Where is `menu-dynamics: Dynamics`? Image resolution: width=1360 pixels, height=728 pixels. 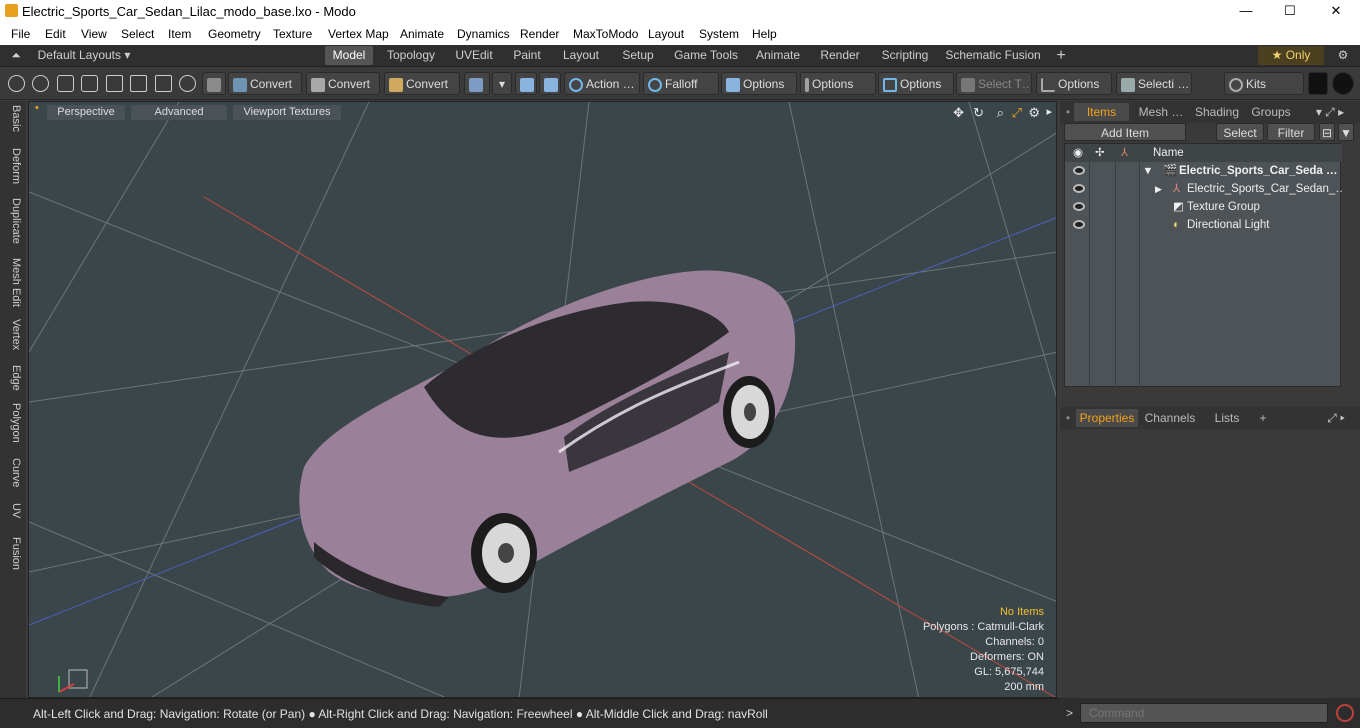 menu-dynamics: Dynamics is located at coordinates (483, 34).